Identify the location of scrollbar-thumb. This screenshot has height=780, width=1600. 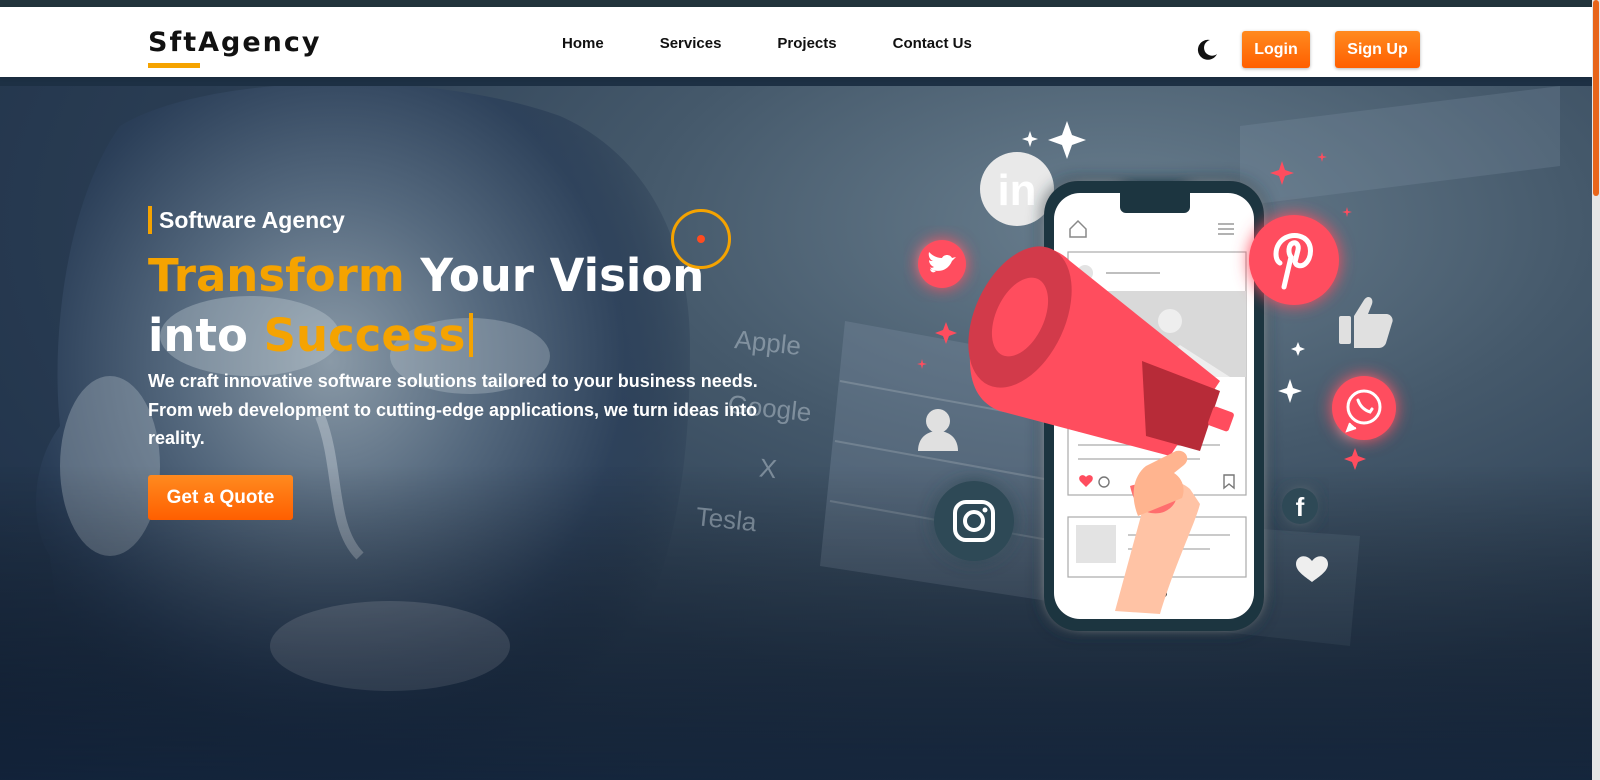
(1596, 98).